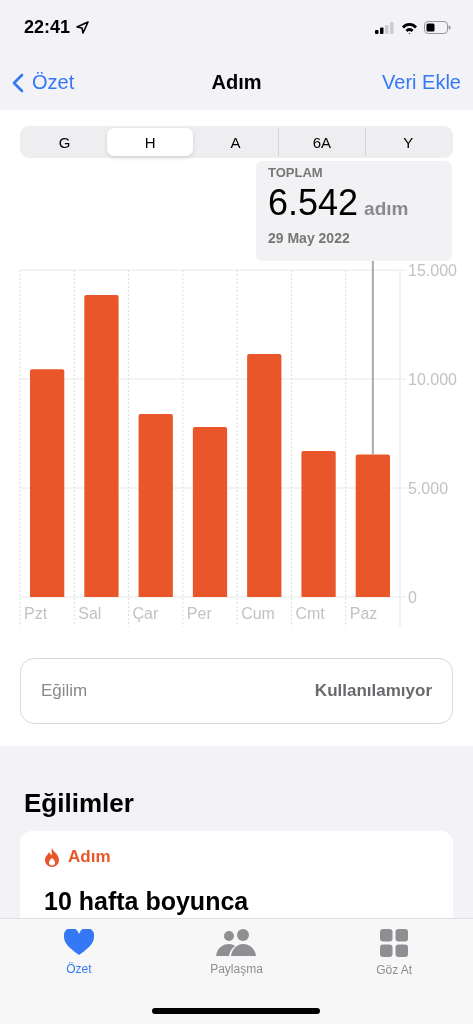  Describe the element at coordinates (386, 209) in the screenshot. I see `tooltip-unit: adım` at that location.